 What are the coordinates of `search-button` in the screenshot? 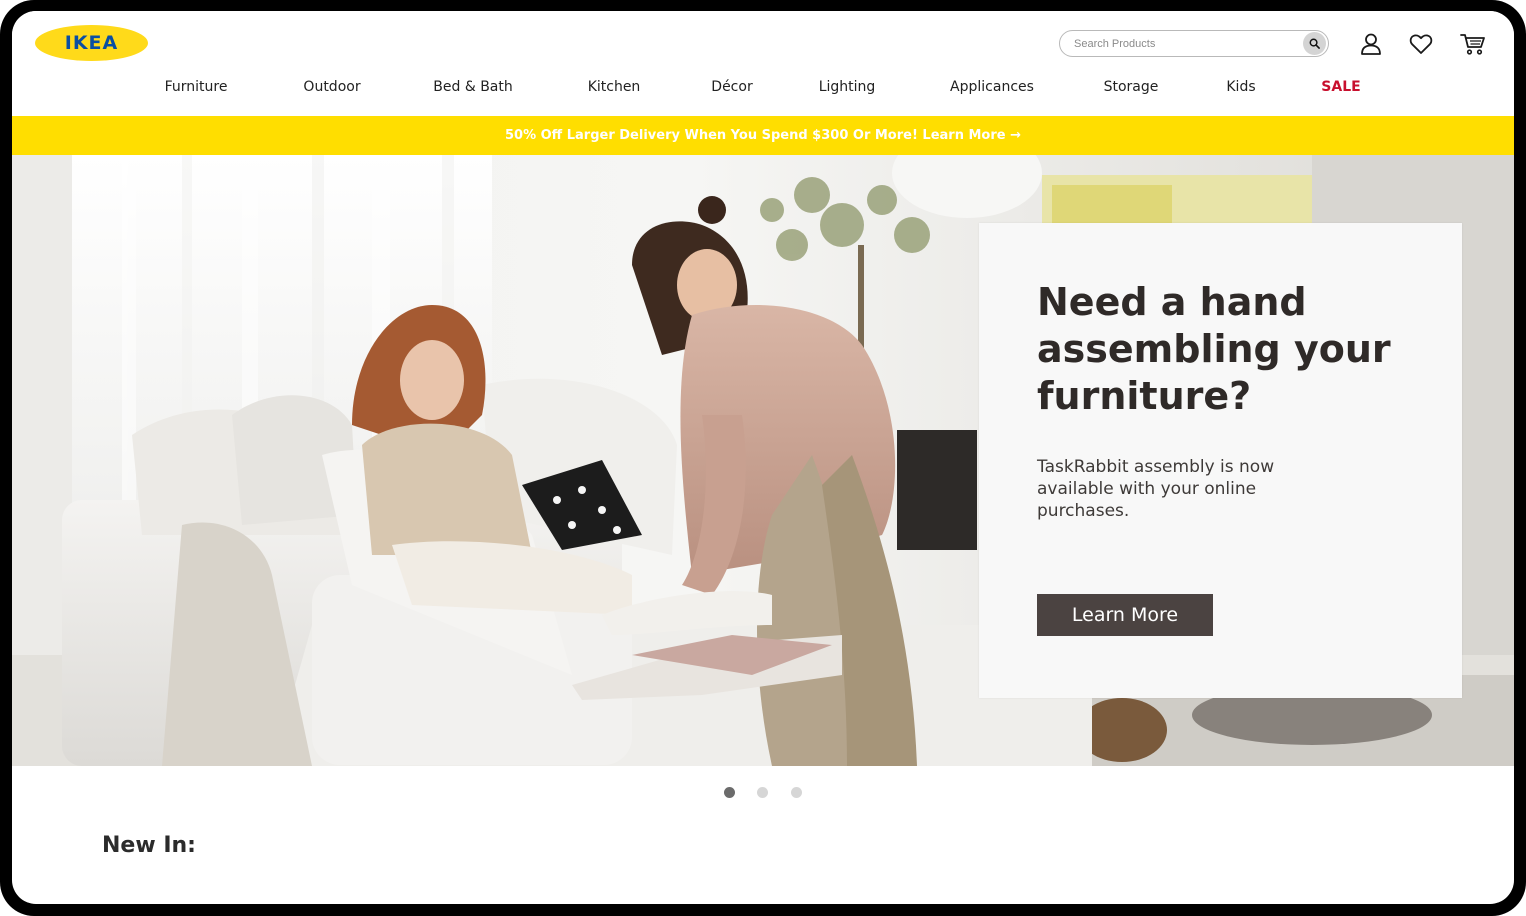 It's located at (1314, 43).